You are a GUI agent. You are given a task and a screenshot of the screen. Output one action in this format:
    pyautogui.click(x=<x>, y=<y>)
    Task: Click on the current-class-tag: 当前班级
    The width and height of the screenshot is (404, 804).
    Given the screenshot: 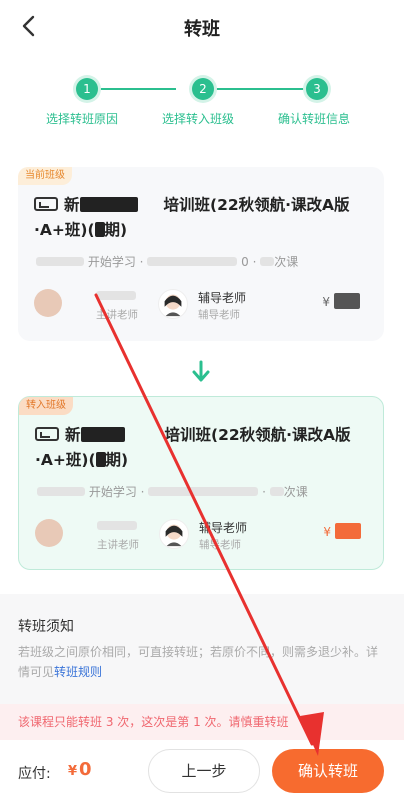 What is the action you would take?
    pyautogui.click(x=45, y=176)
    